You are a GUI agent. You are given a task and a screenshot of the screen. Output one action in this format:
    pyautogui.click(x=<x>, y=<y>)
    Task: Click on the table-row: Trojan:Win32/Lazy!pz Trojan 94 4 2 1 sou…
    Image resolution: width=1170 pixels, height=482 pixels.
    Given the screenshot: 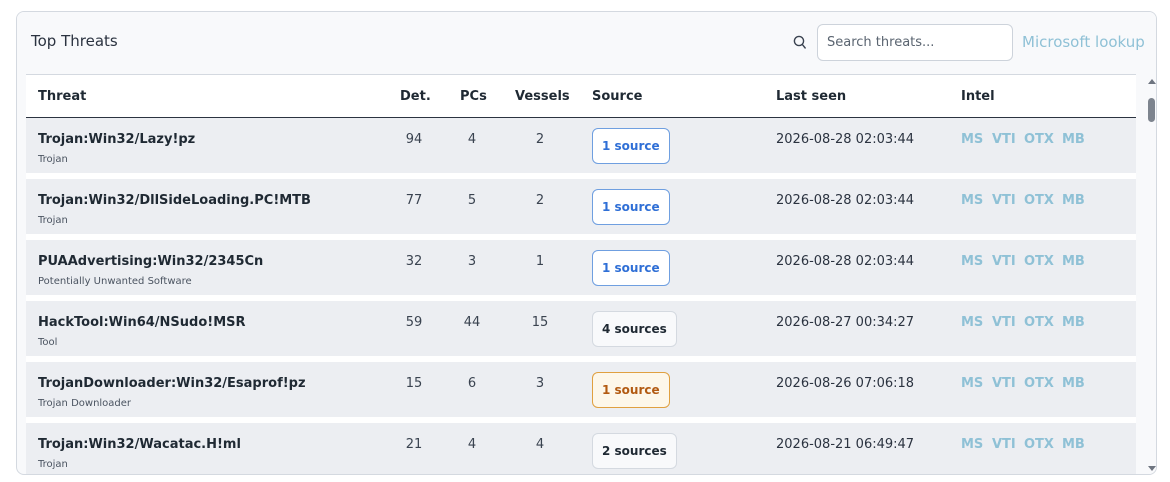 What is the action you would take?
    pyautogui.click(x=581, y=147)
    